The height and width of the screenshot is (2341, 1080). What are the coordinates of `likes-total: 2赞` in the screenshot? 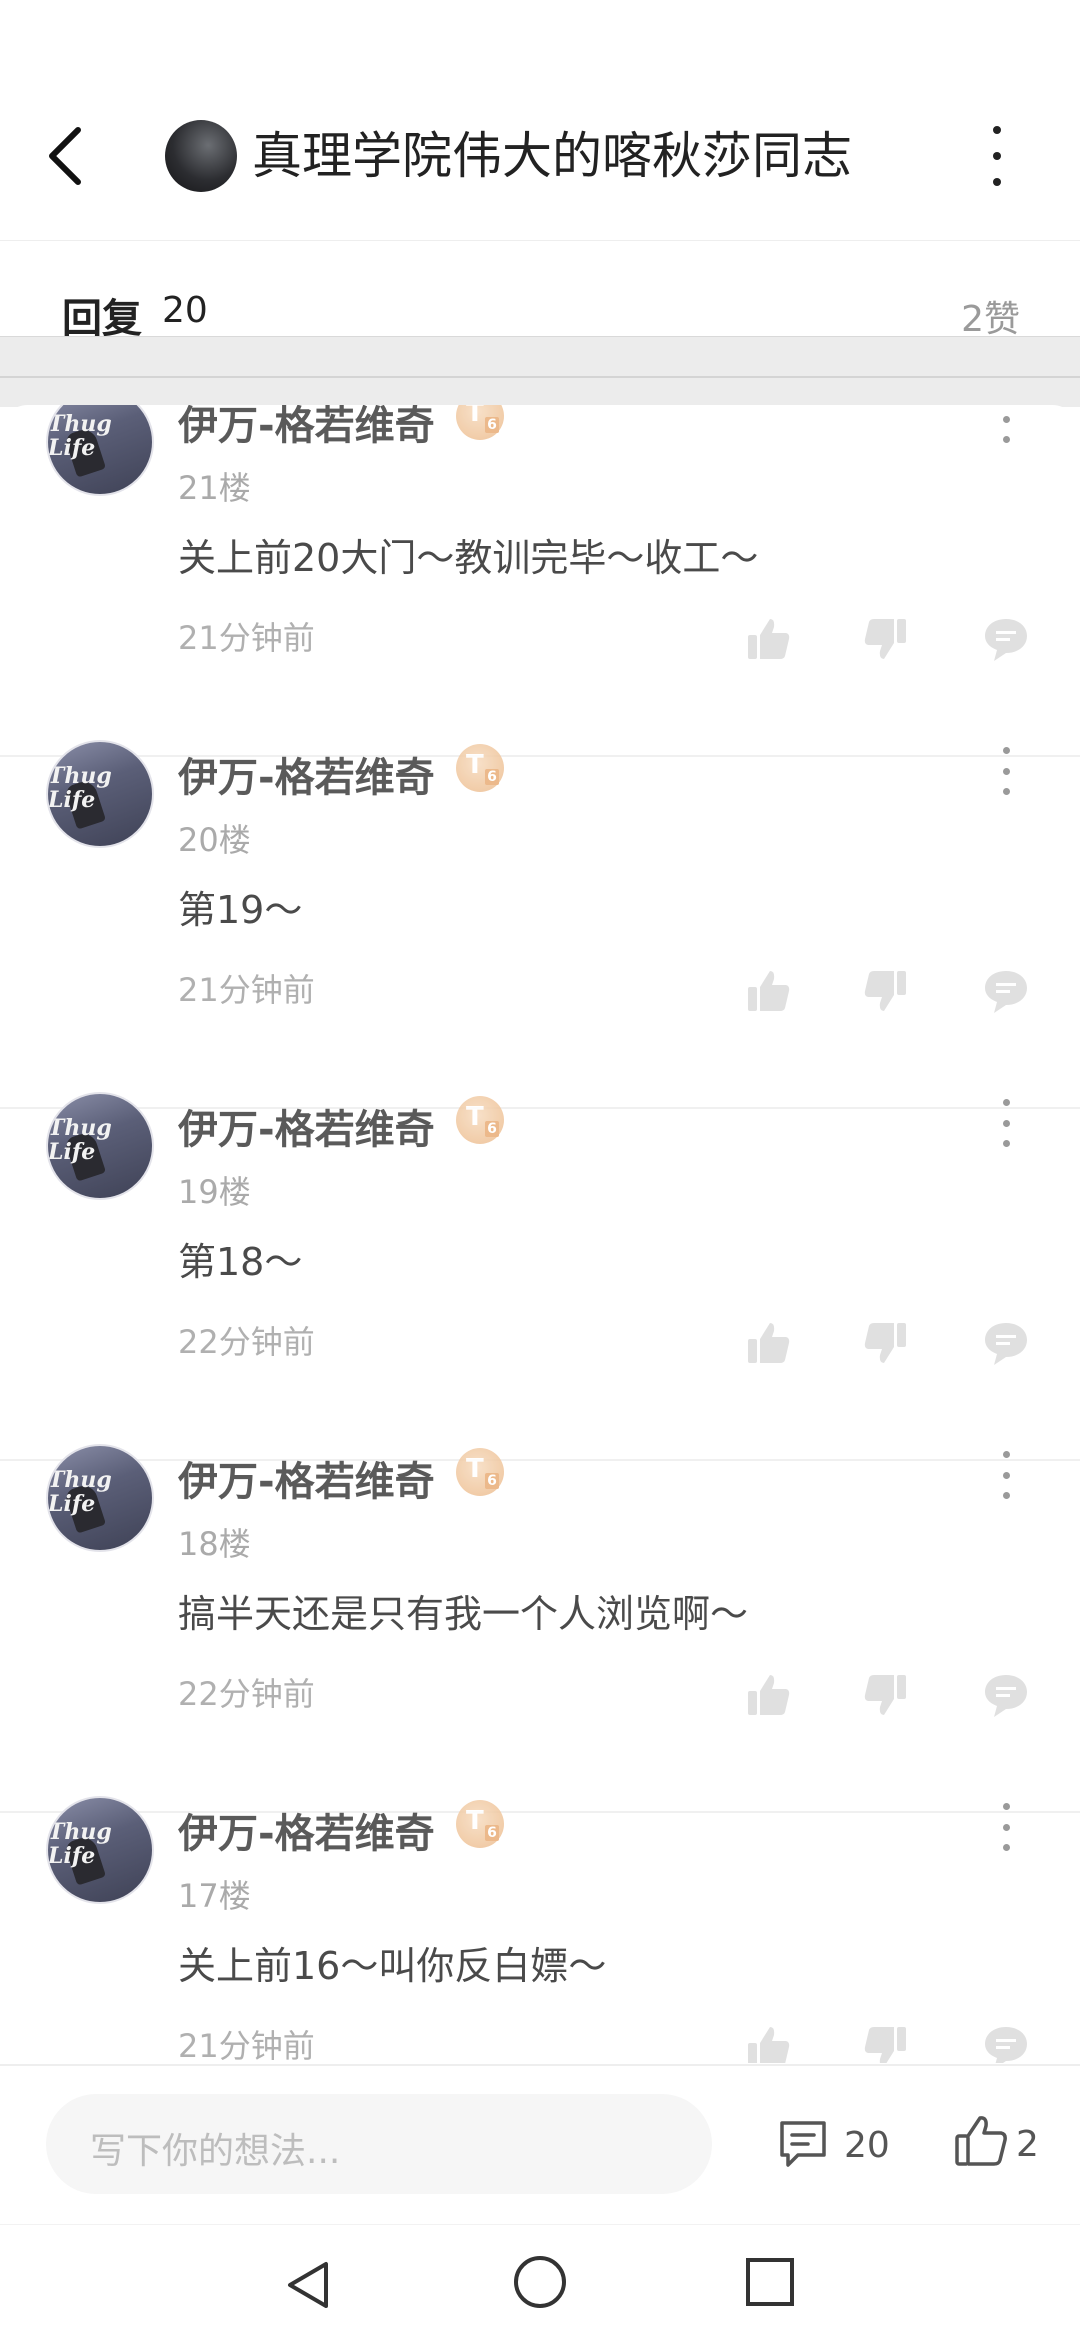 It's located at (990, 319).